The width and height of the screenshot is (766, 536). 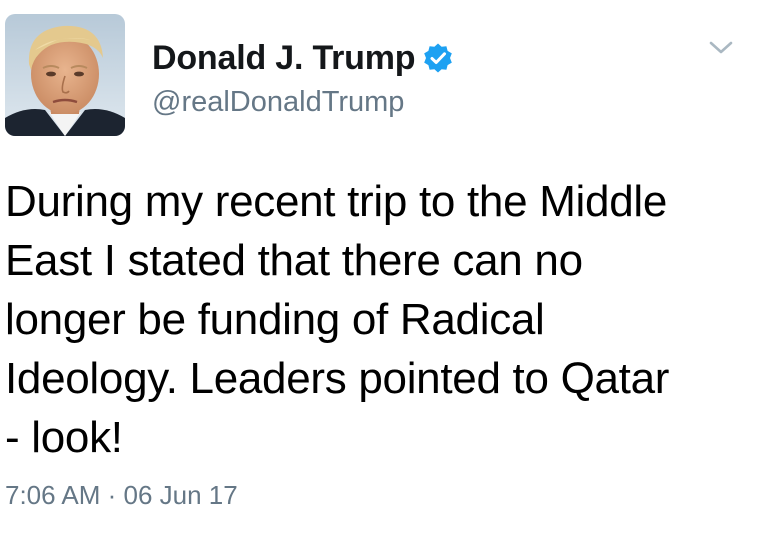 What do you see at coordinates (278, 102) in the screenshot?
I see `author-handle: @realDonaldTrump` at bounding box center [278, 102].